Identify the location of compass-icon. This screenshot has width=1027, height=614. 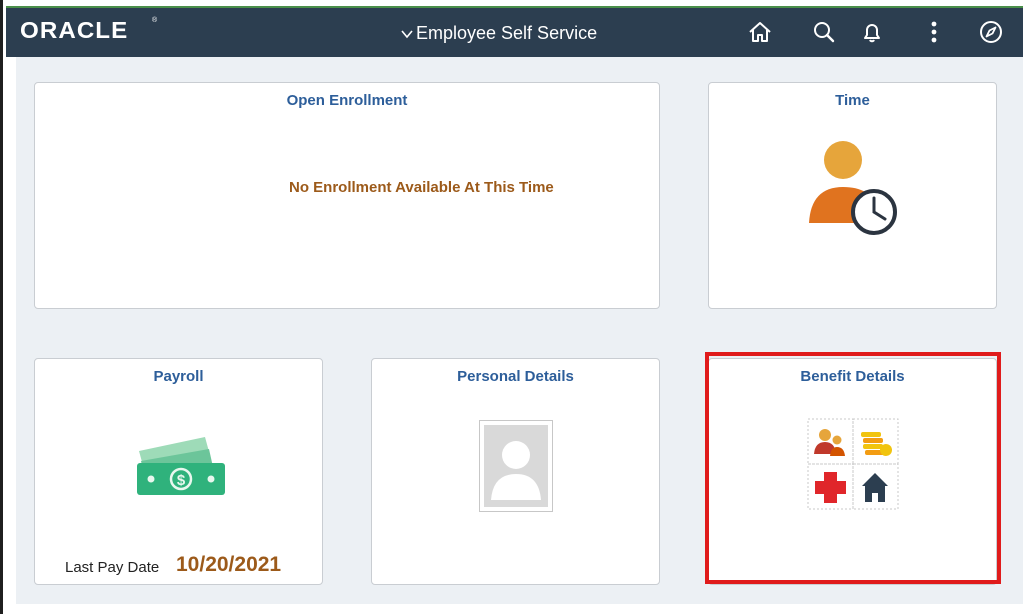
(991, 32).